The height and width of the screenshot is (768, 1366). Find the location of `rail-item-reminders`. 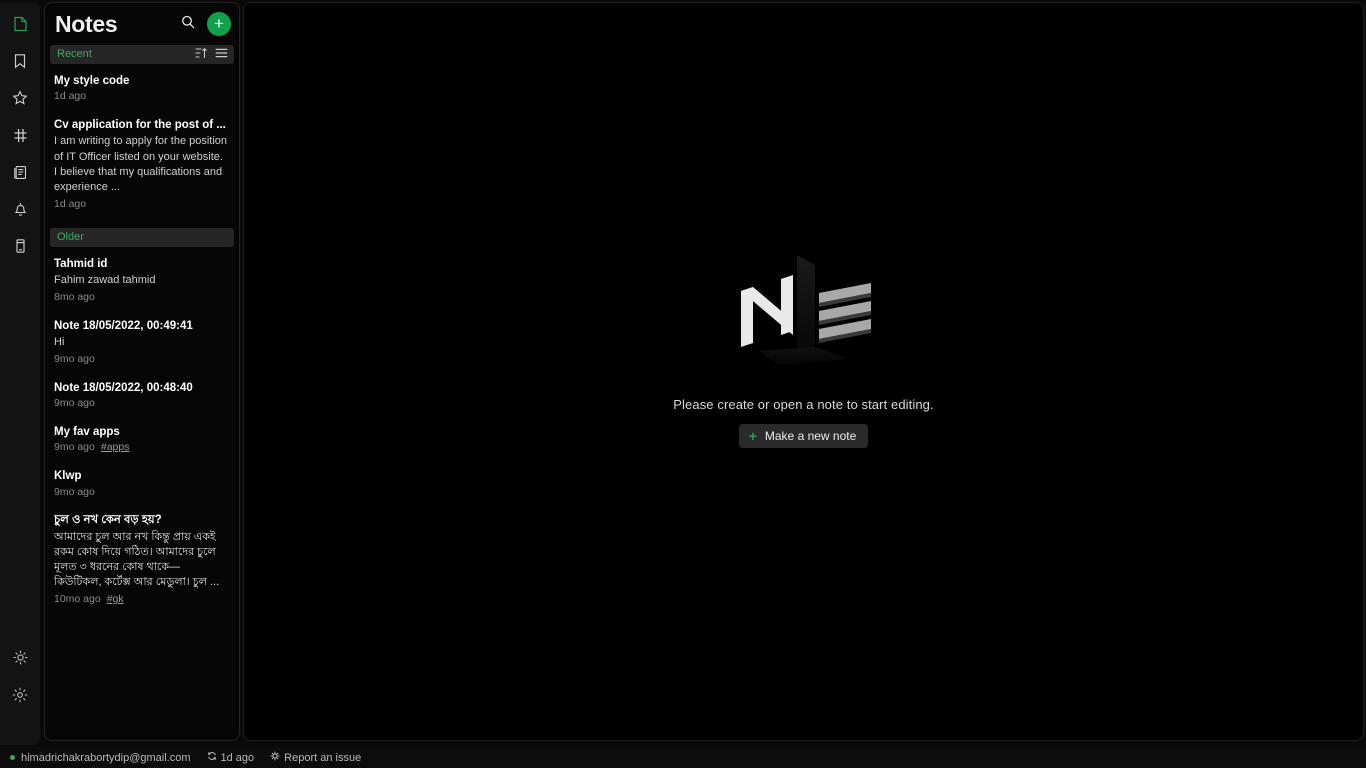

rail-item-reminders is located at coordinates (20, 209).